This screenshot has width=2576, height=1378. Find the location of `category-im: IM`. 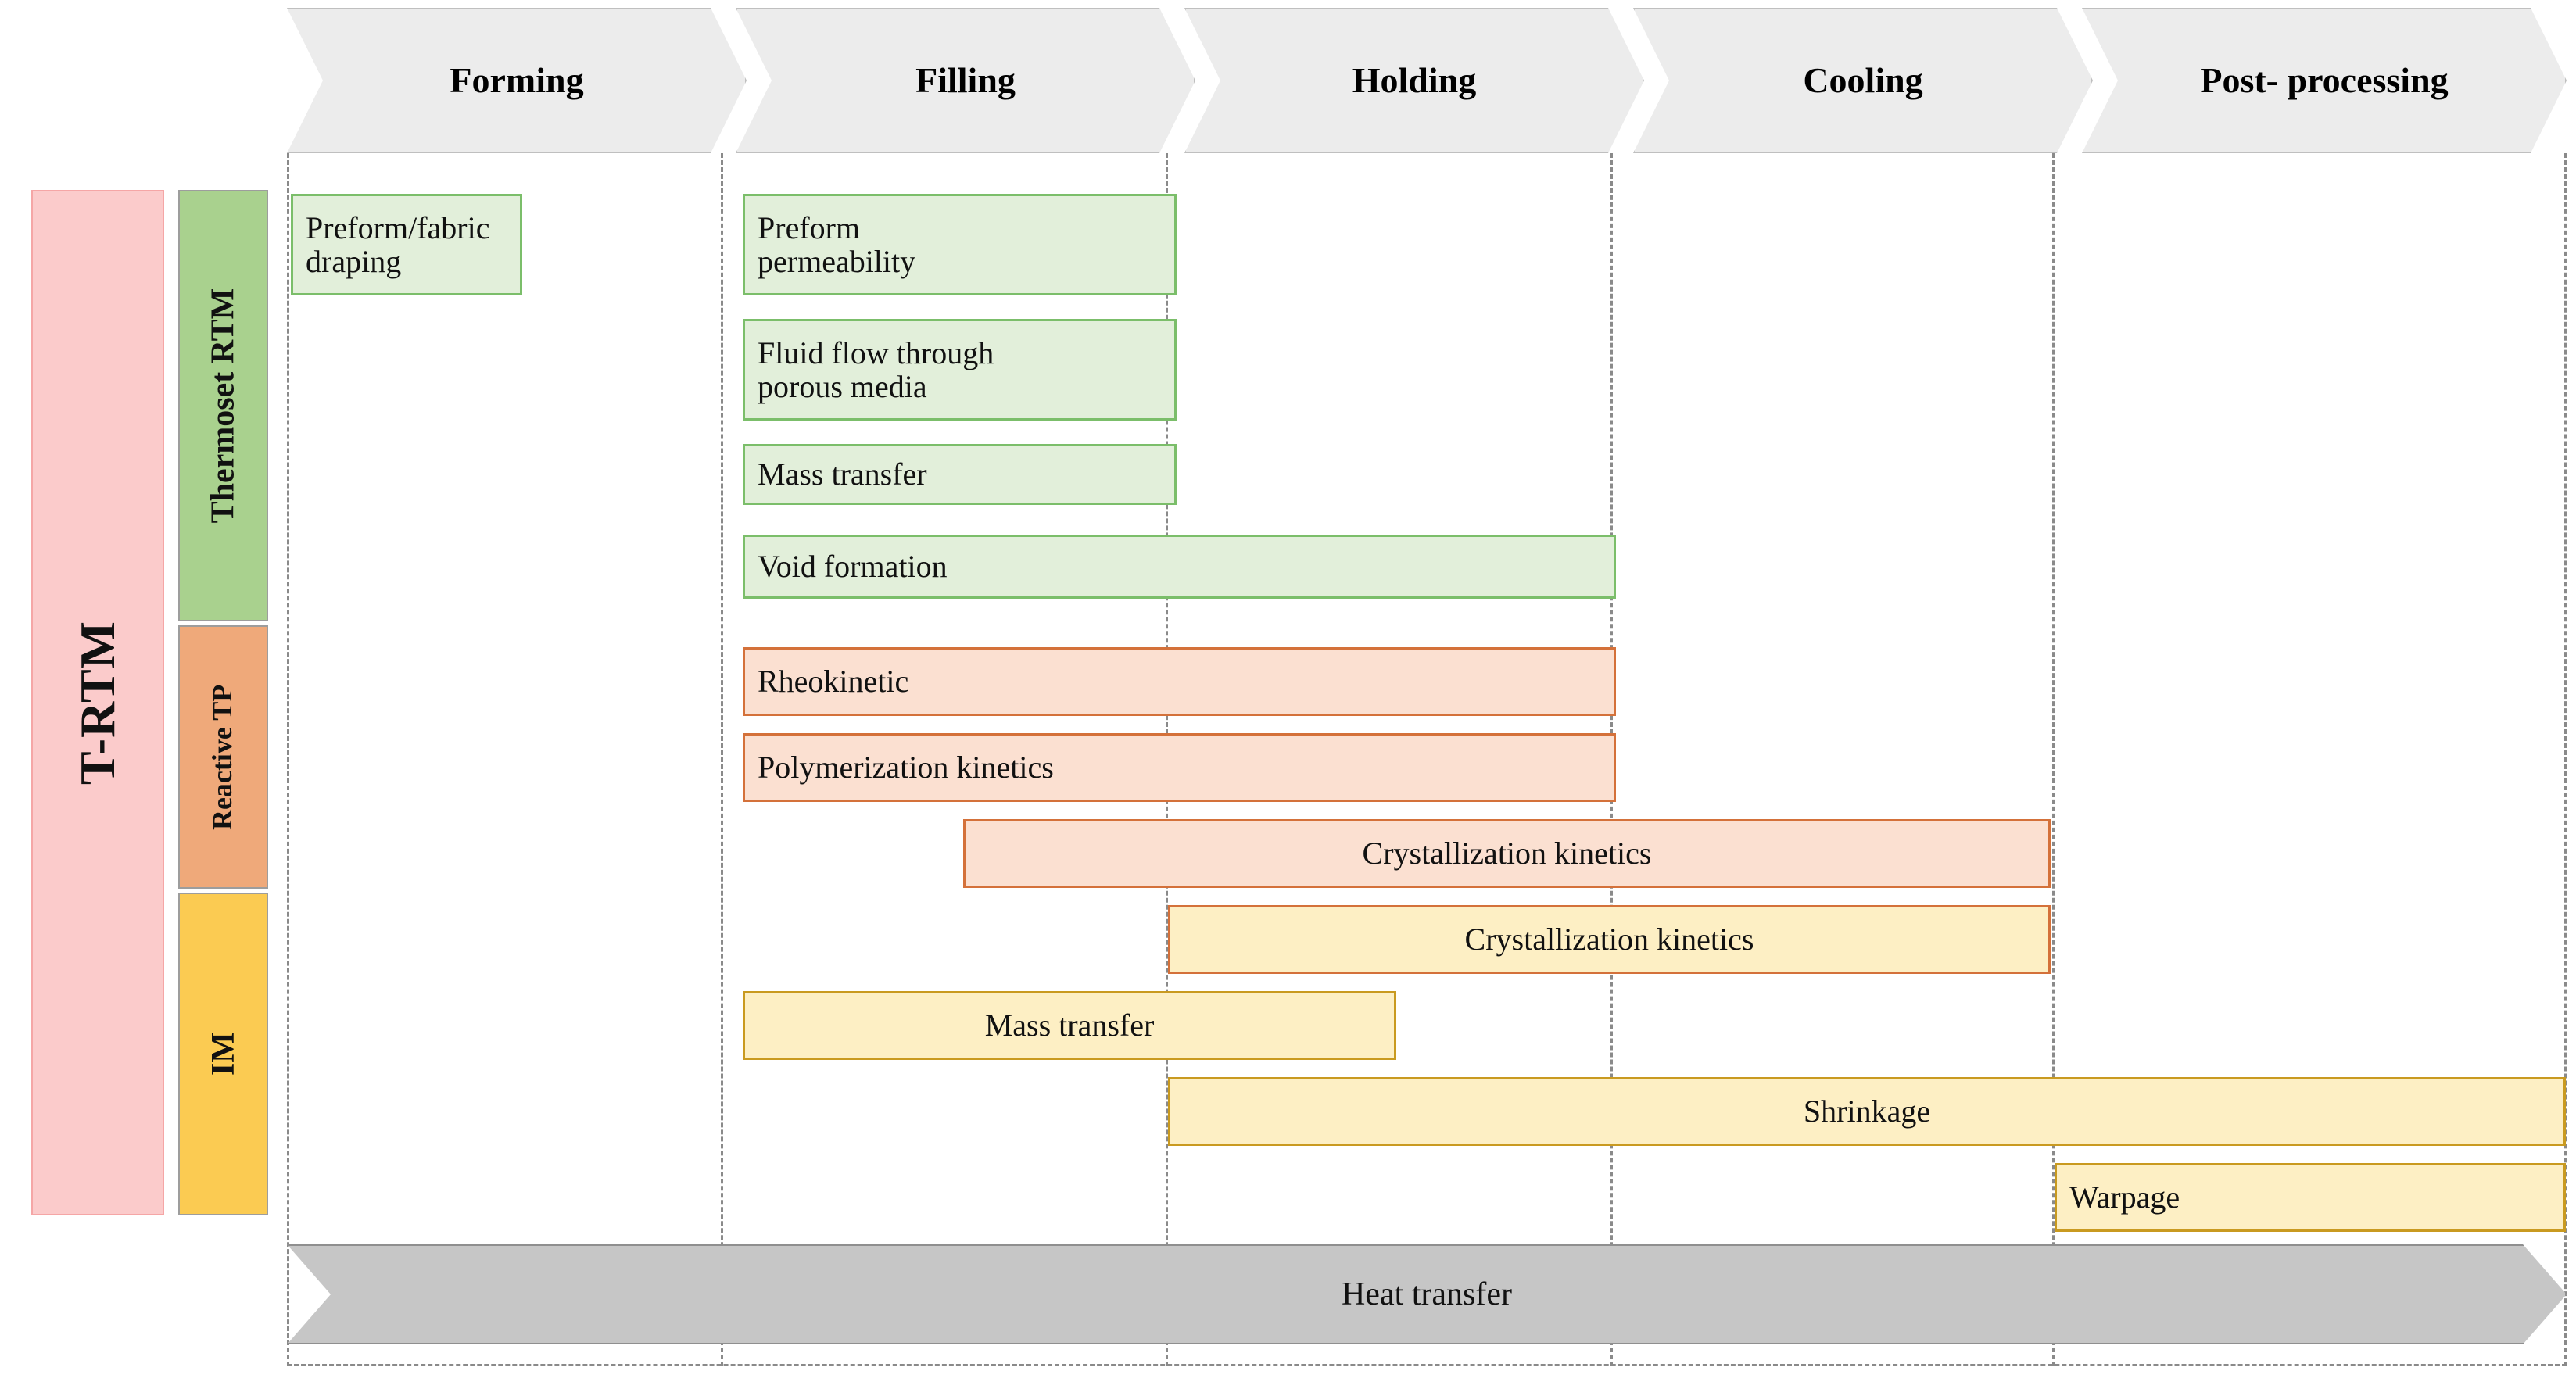

category-im: IM is located at coordinates (223, 1054).